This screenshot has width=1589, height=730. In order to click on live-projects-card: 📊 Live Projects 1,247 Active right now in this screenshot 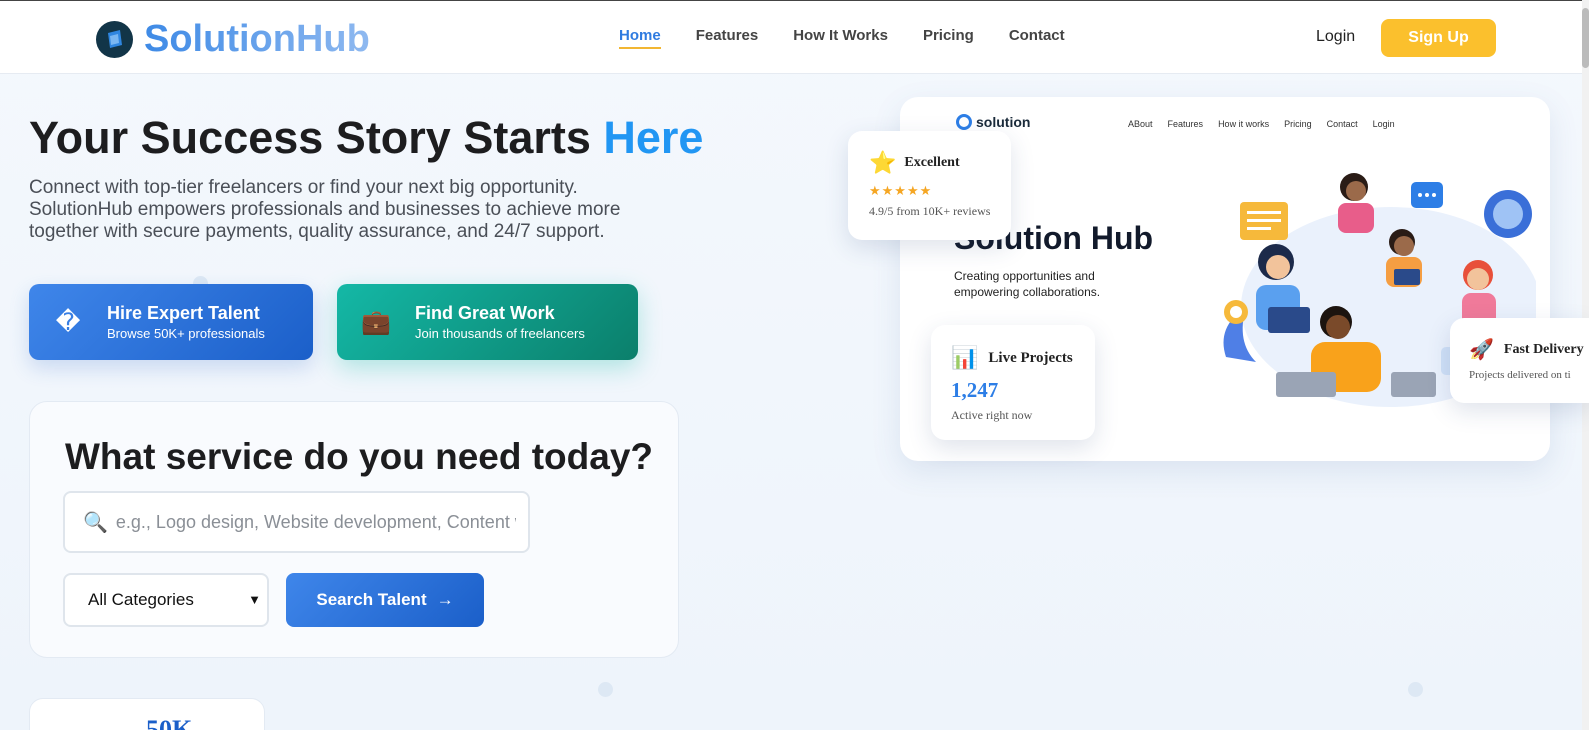, I will do `click(1013, 382)`.